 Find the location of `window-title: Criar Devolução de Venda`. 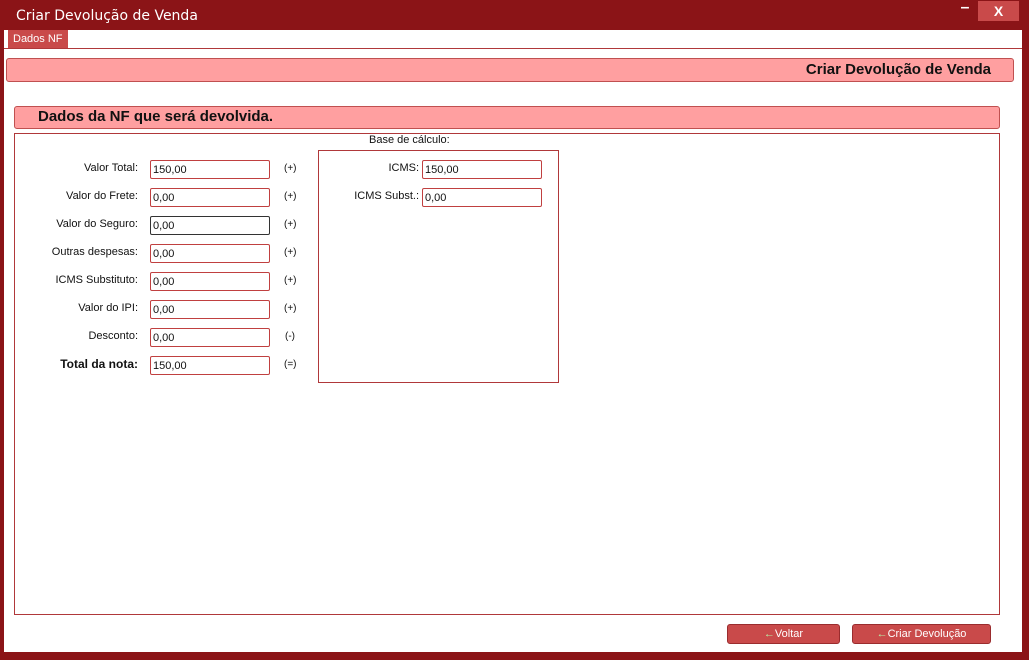

window-title: Criar Devolução de Venda is located at coordinates (107, 16).